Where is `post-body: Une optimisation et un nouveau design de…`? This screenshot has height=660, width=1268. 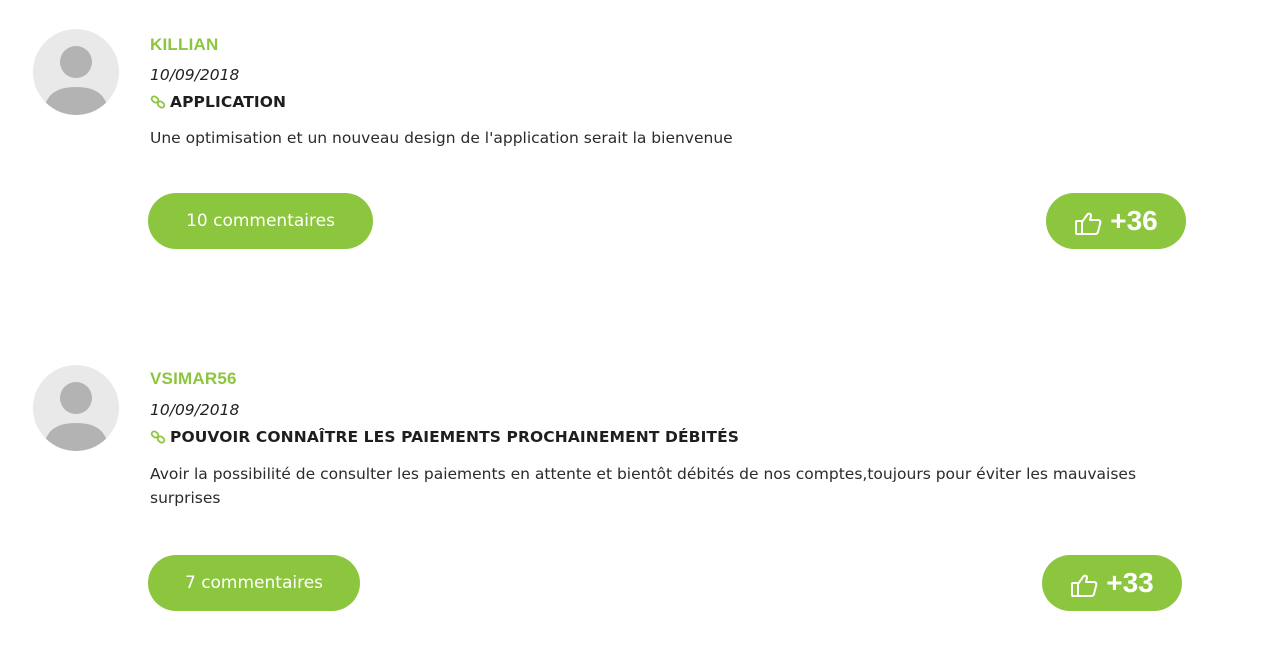 post-body: Une optimisation et un nouveau design de… is located at coordinates (441, 138).